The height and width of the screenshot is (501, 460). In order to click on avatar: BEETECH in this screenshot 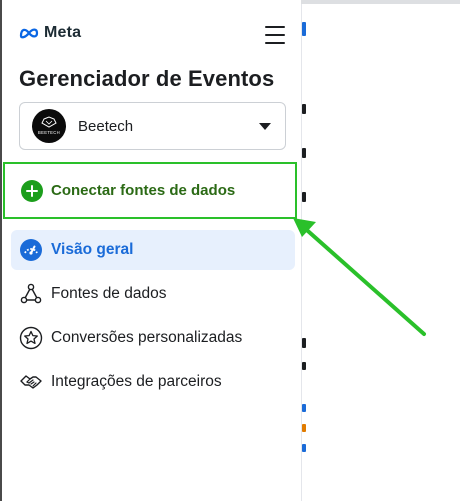, I will do `click(49, 126)`.